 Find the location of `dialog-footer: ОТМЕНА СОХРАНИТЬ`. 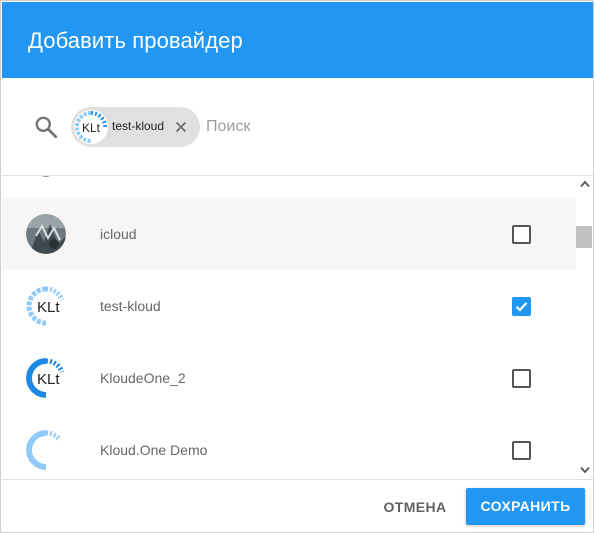

dialog-footer: ОТМЕНА СОХРАНИТЬ is located at coordinates (297, 505).